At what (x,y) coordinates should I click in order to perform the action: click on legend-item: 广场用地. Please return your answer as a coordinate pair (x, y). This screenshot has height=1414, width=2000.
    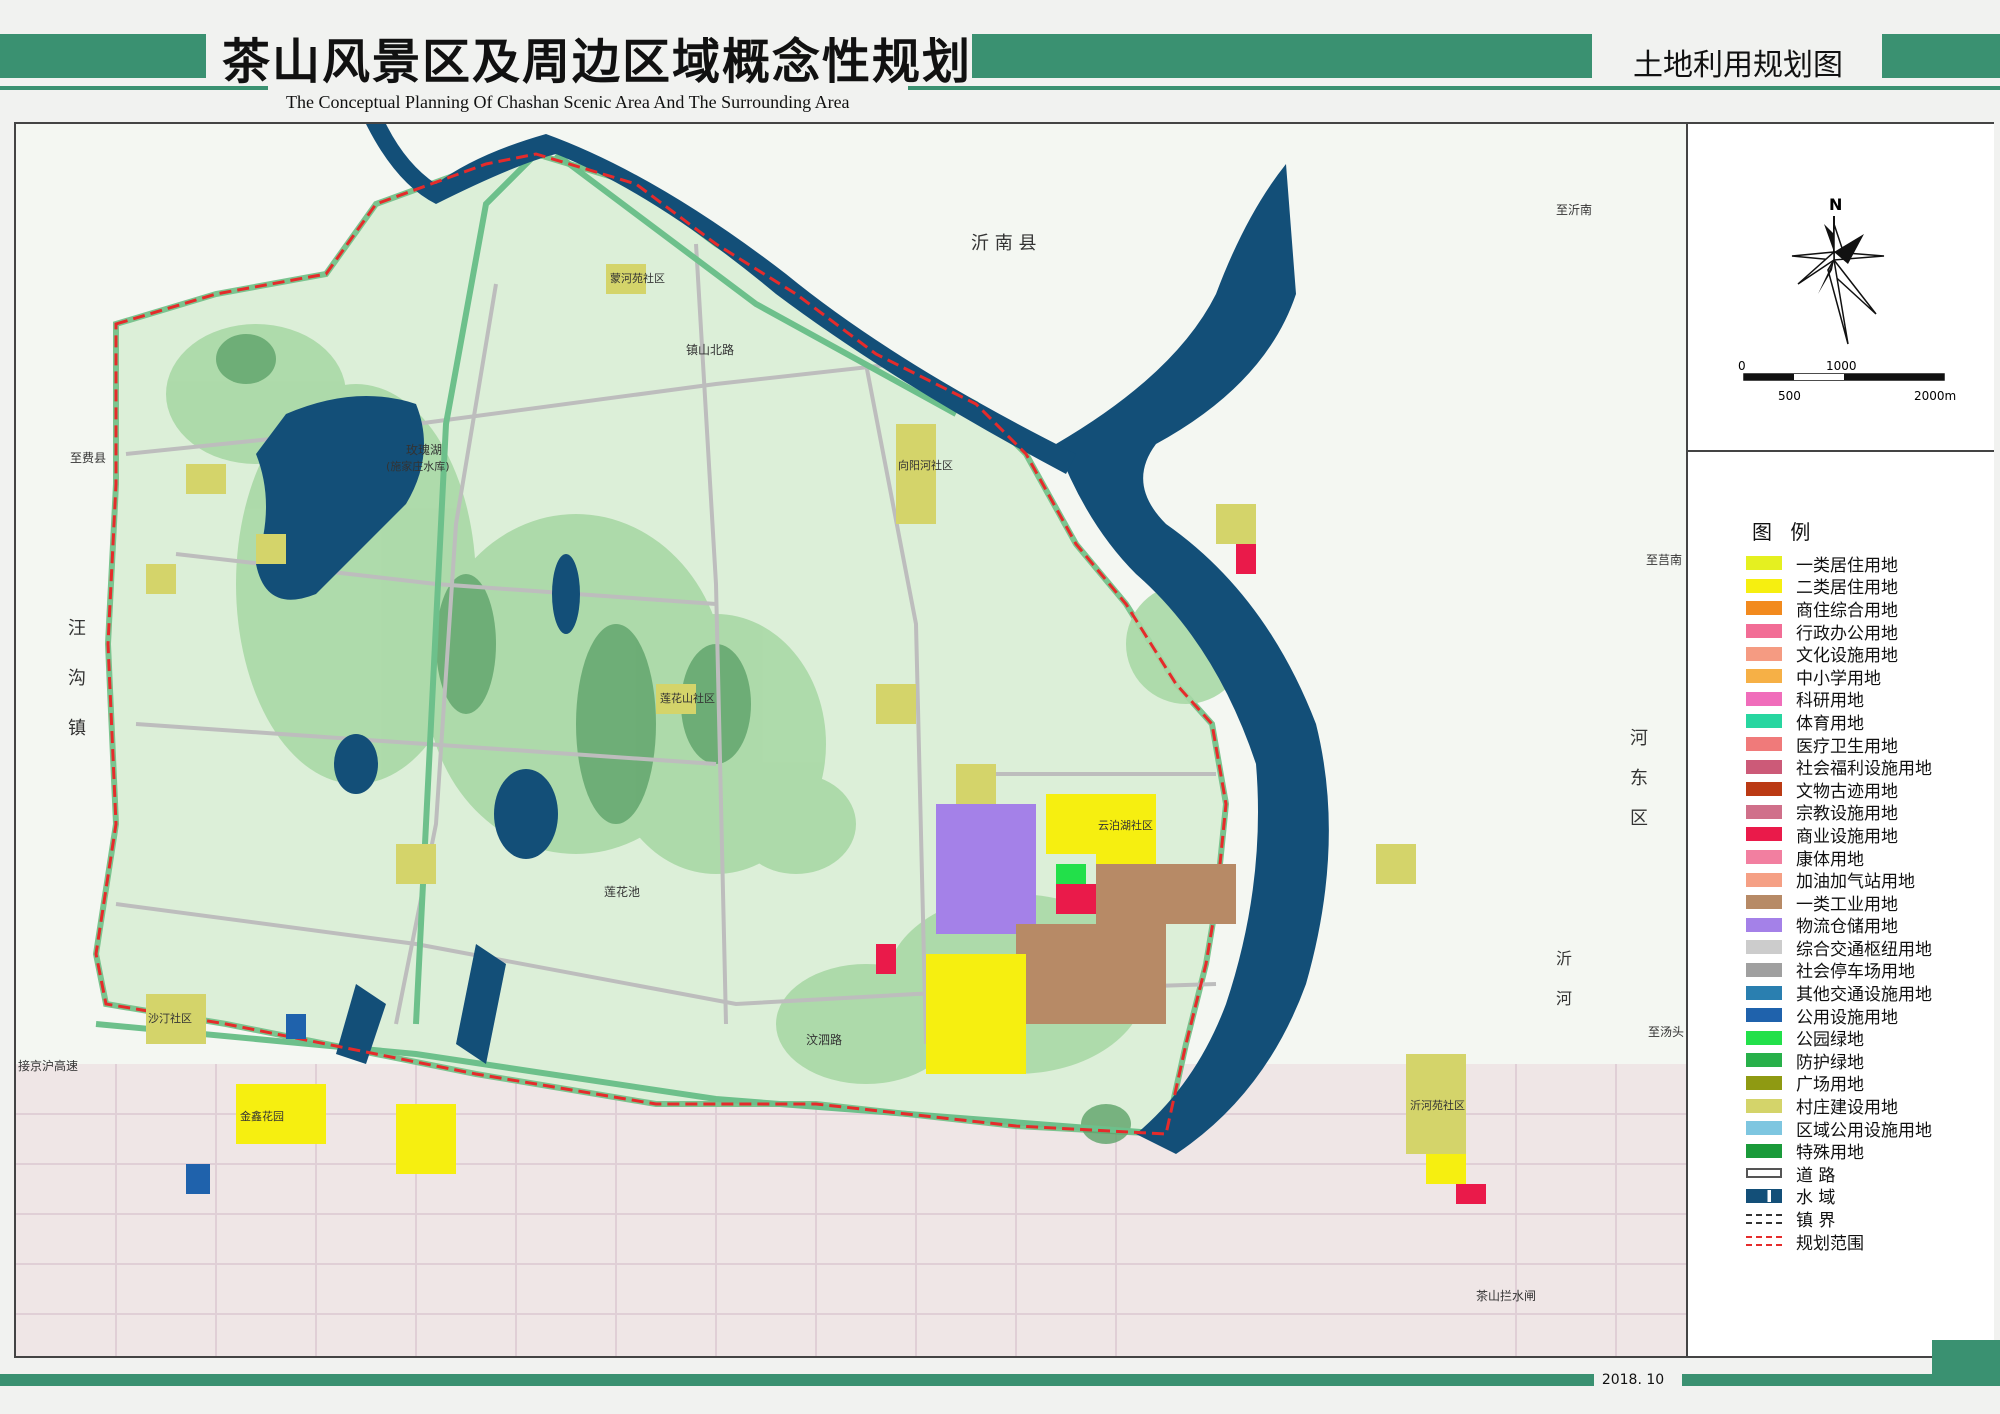
    Looking at the image, I should click on (1839, 1083).